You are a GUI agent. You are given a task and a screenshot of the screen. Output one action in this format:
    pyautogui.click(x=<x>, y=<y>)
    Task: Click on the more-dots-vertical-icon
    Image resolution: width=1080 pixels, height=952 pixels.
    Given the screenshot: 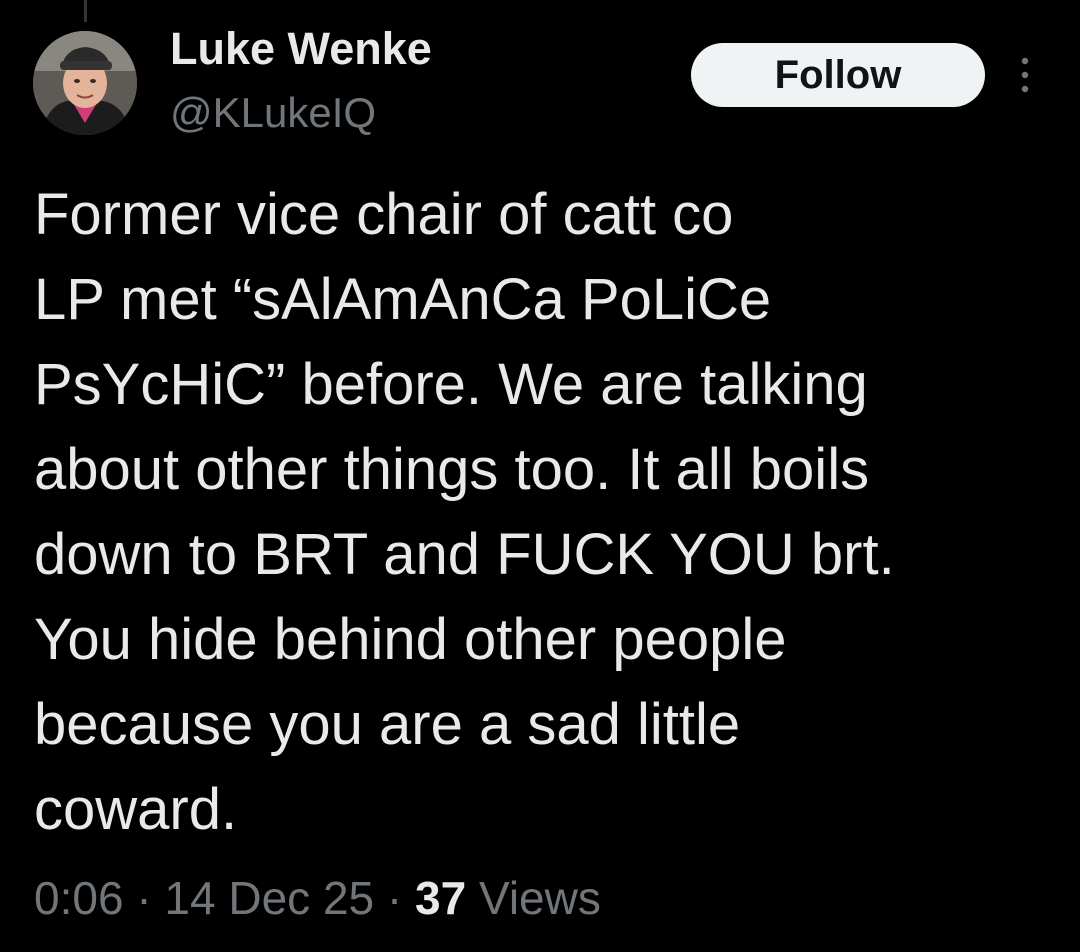 What is the action you would take?
    pyautogui.click(x=1025, y=75)
    